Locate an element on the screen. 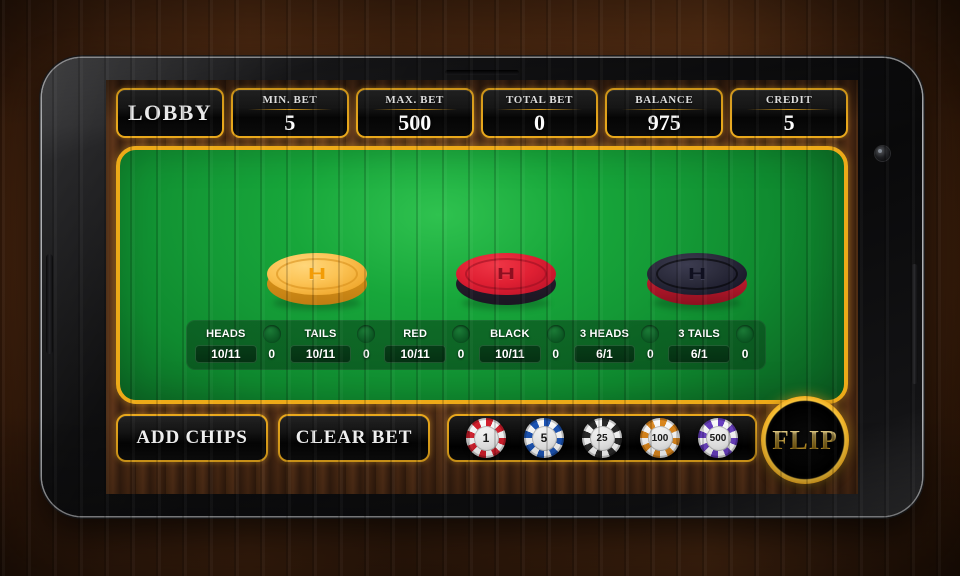 This screenshot has width=960, height=576. balance-display: BALANCE 975 is located at coordinates (664, 113).